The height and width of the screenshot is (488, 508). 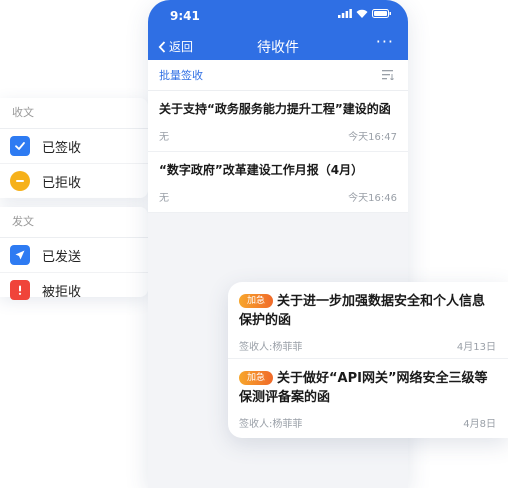 I want to click on received-item-label: 已签收, so click(x=62, y=148).